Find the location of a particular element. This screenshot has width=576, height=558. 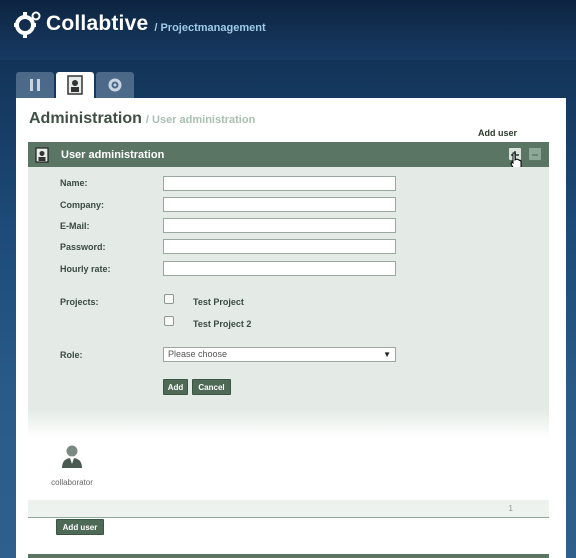

hourly-rate-label: Hourly rate: is located at coordinates (85, 269).